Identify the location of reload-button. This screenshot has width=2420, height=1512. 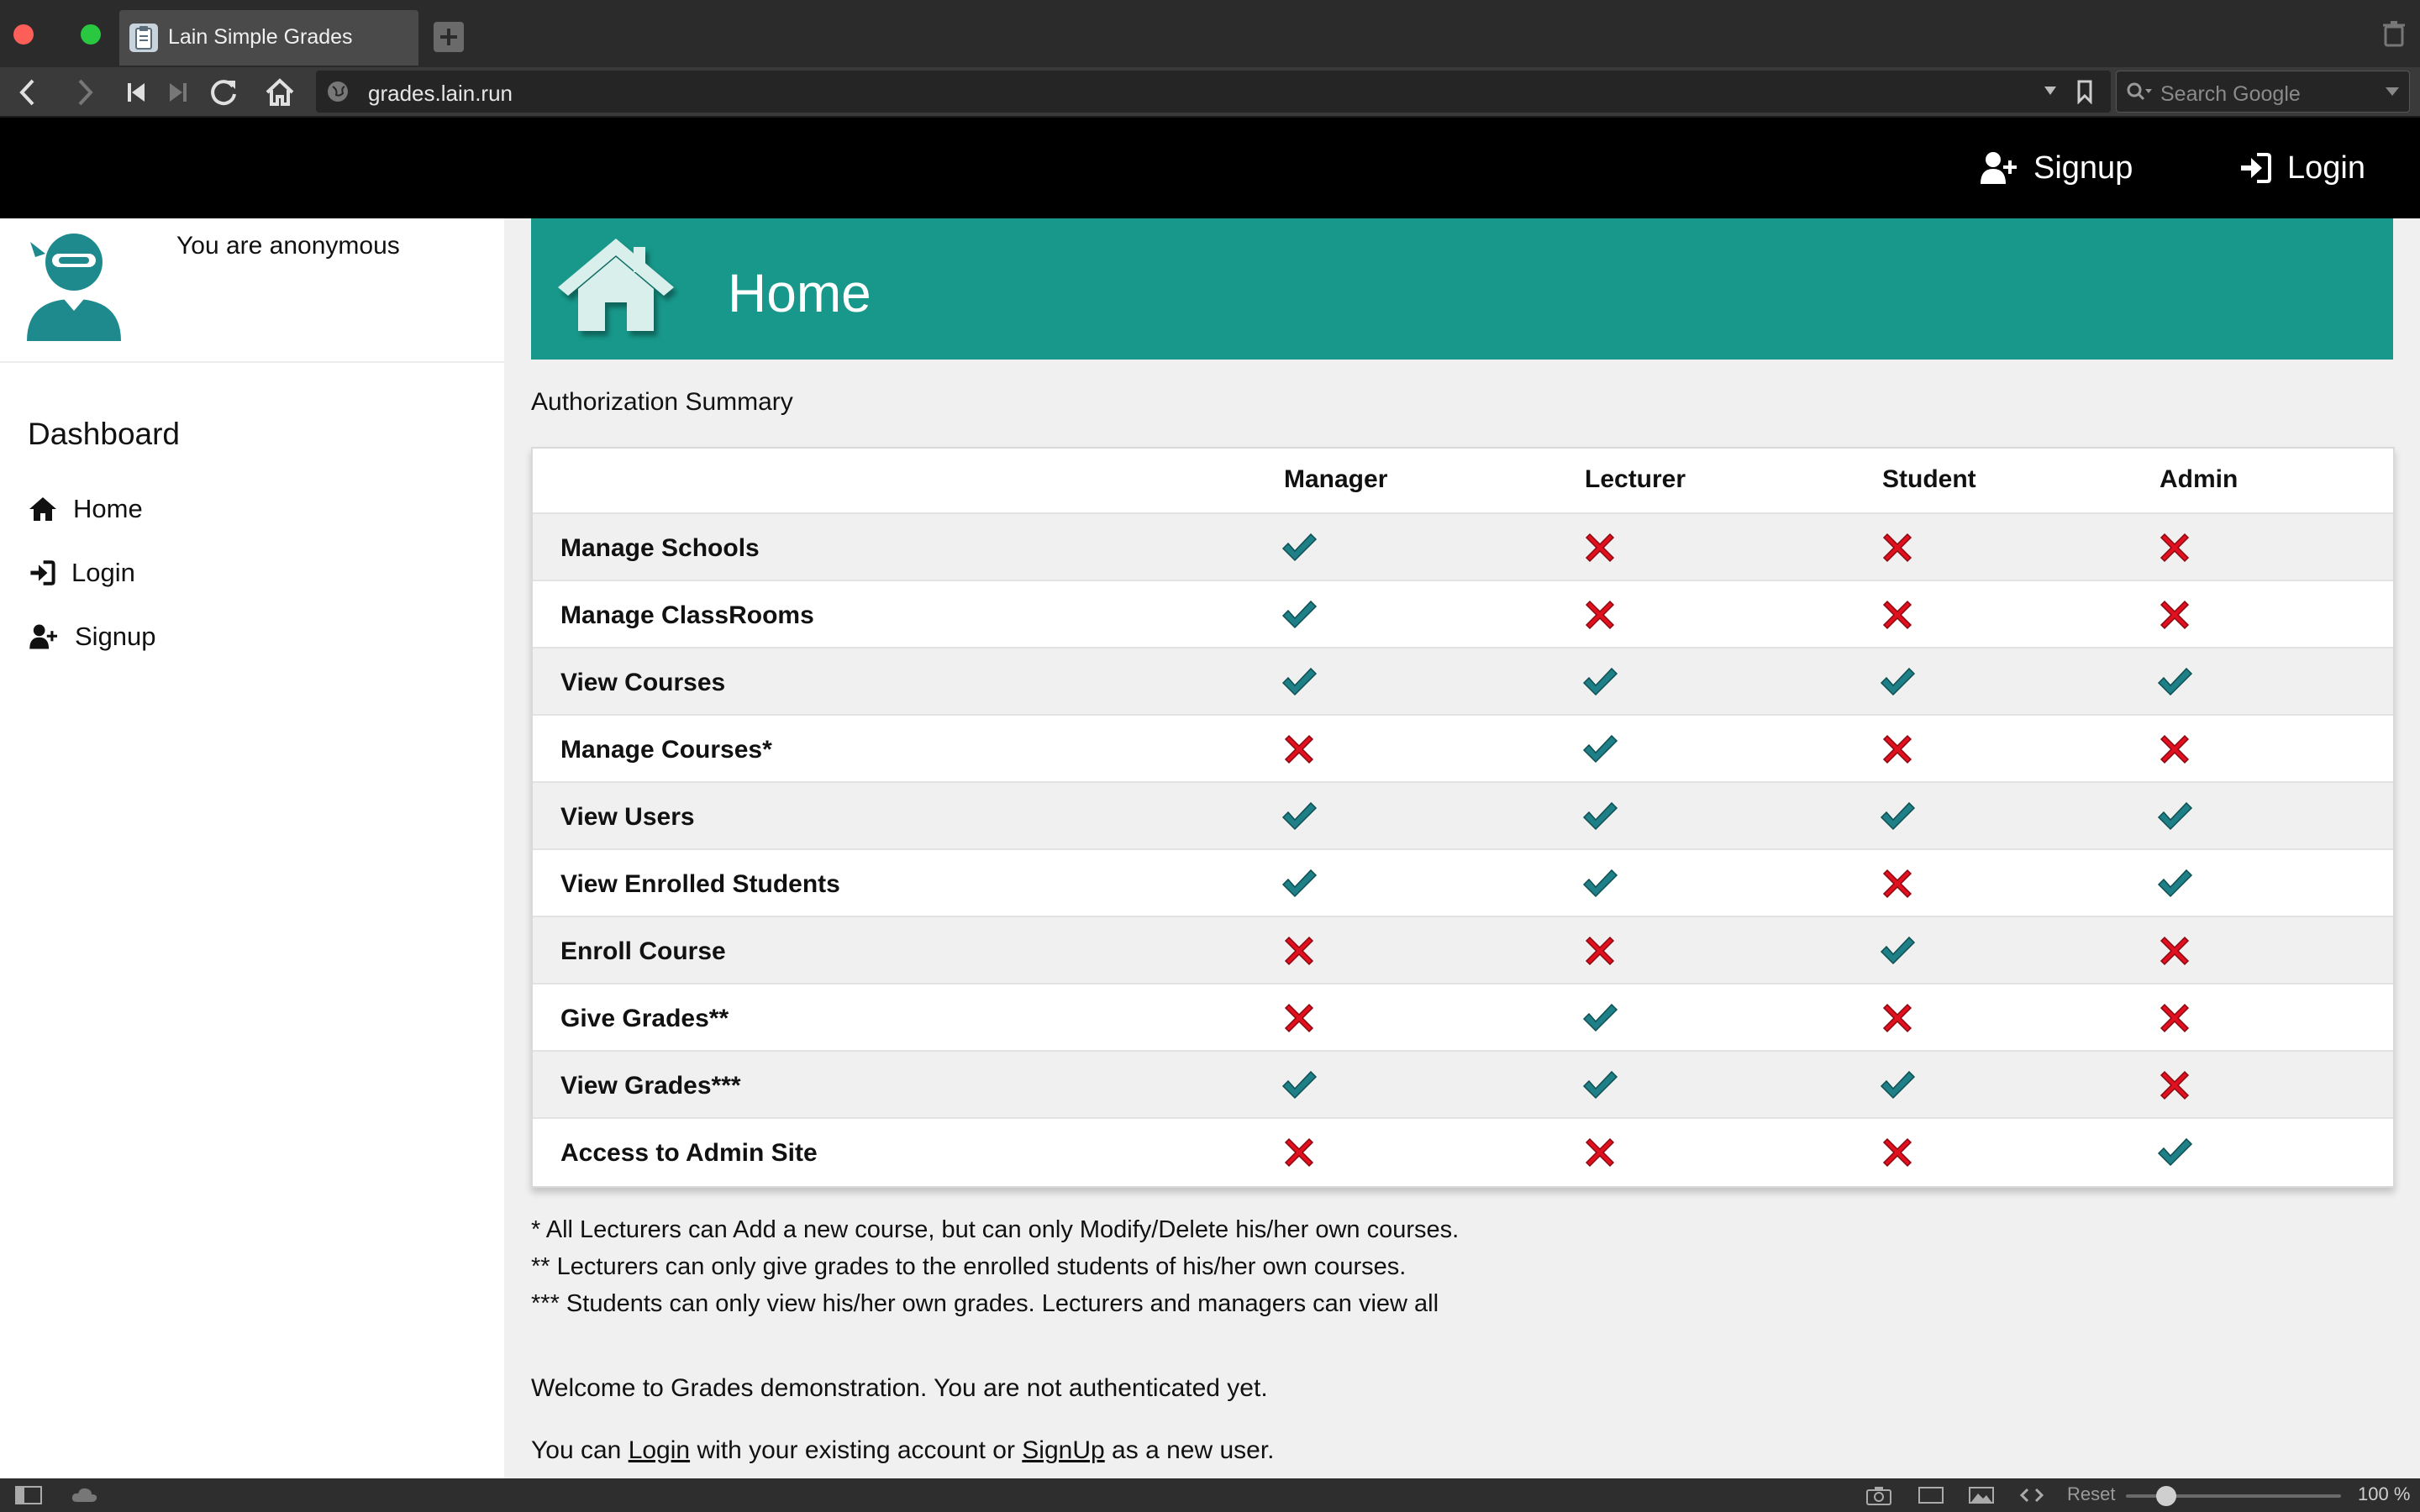
(224, 92).